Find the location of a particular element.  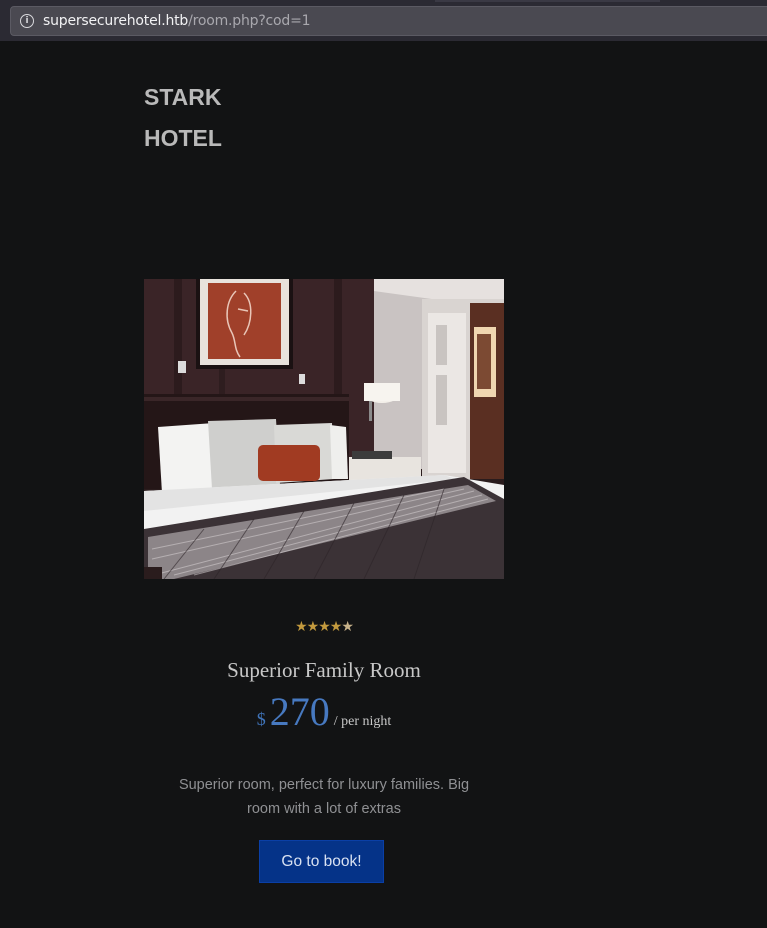

book-button: Go to book! is located at coordinates (321, 861).